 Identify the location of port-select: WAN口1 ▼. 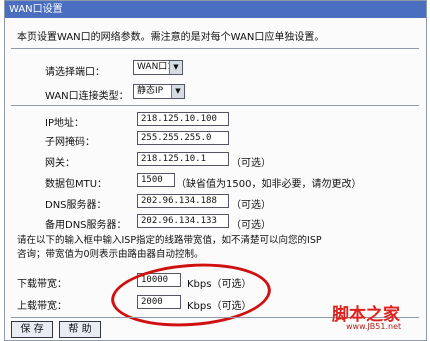
(158, 67).